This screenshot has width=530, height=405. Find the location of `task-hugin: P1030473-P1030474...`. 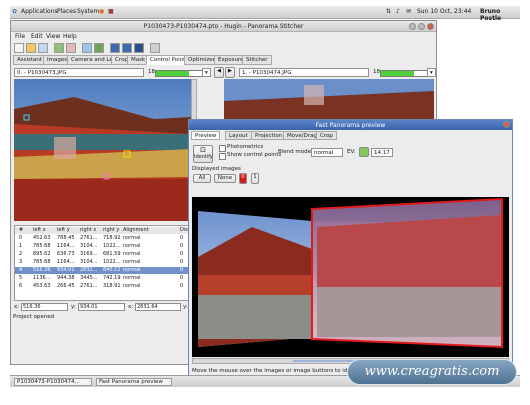

task-hugin: P1030473-P1030474... is located at coordinates (53, 382).